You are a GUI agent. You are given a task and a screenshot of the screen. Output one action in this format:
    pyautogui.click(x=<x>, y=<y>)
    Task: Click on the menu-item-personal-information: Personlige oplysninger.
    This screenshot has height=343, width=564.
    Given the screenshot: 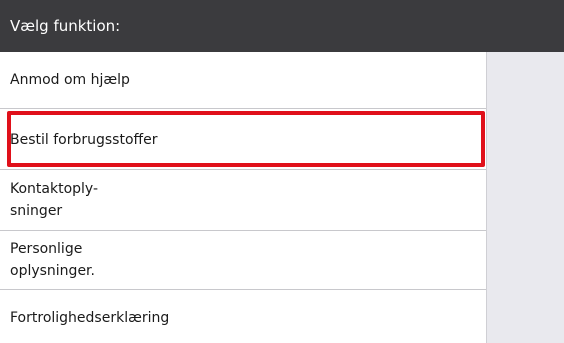 What is the action you would take?
    pyautogui.click(x=243, y=260)
    